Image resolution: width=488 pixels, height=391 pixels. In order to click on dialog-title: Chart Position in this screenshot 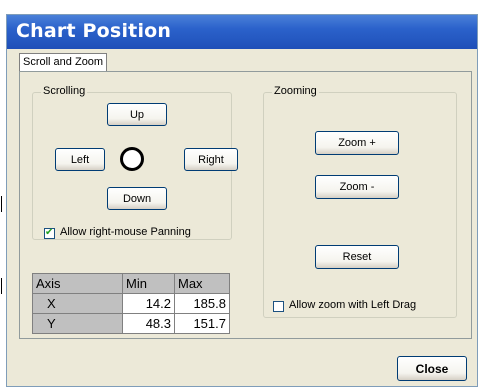, I will do `click(94, 31)`.